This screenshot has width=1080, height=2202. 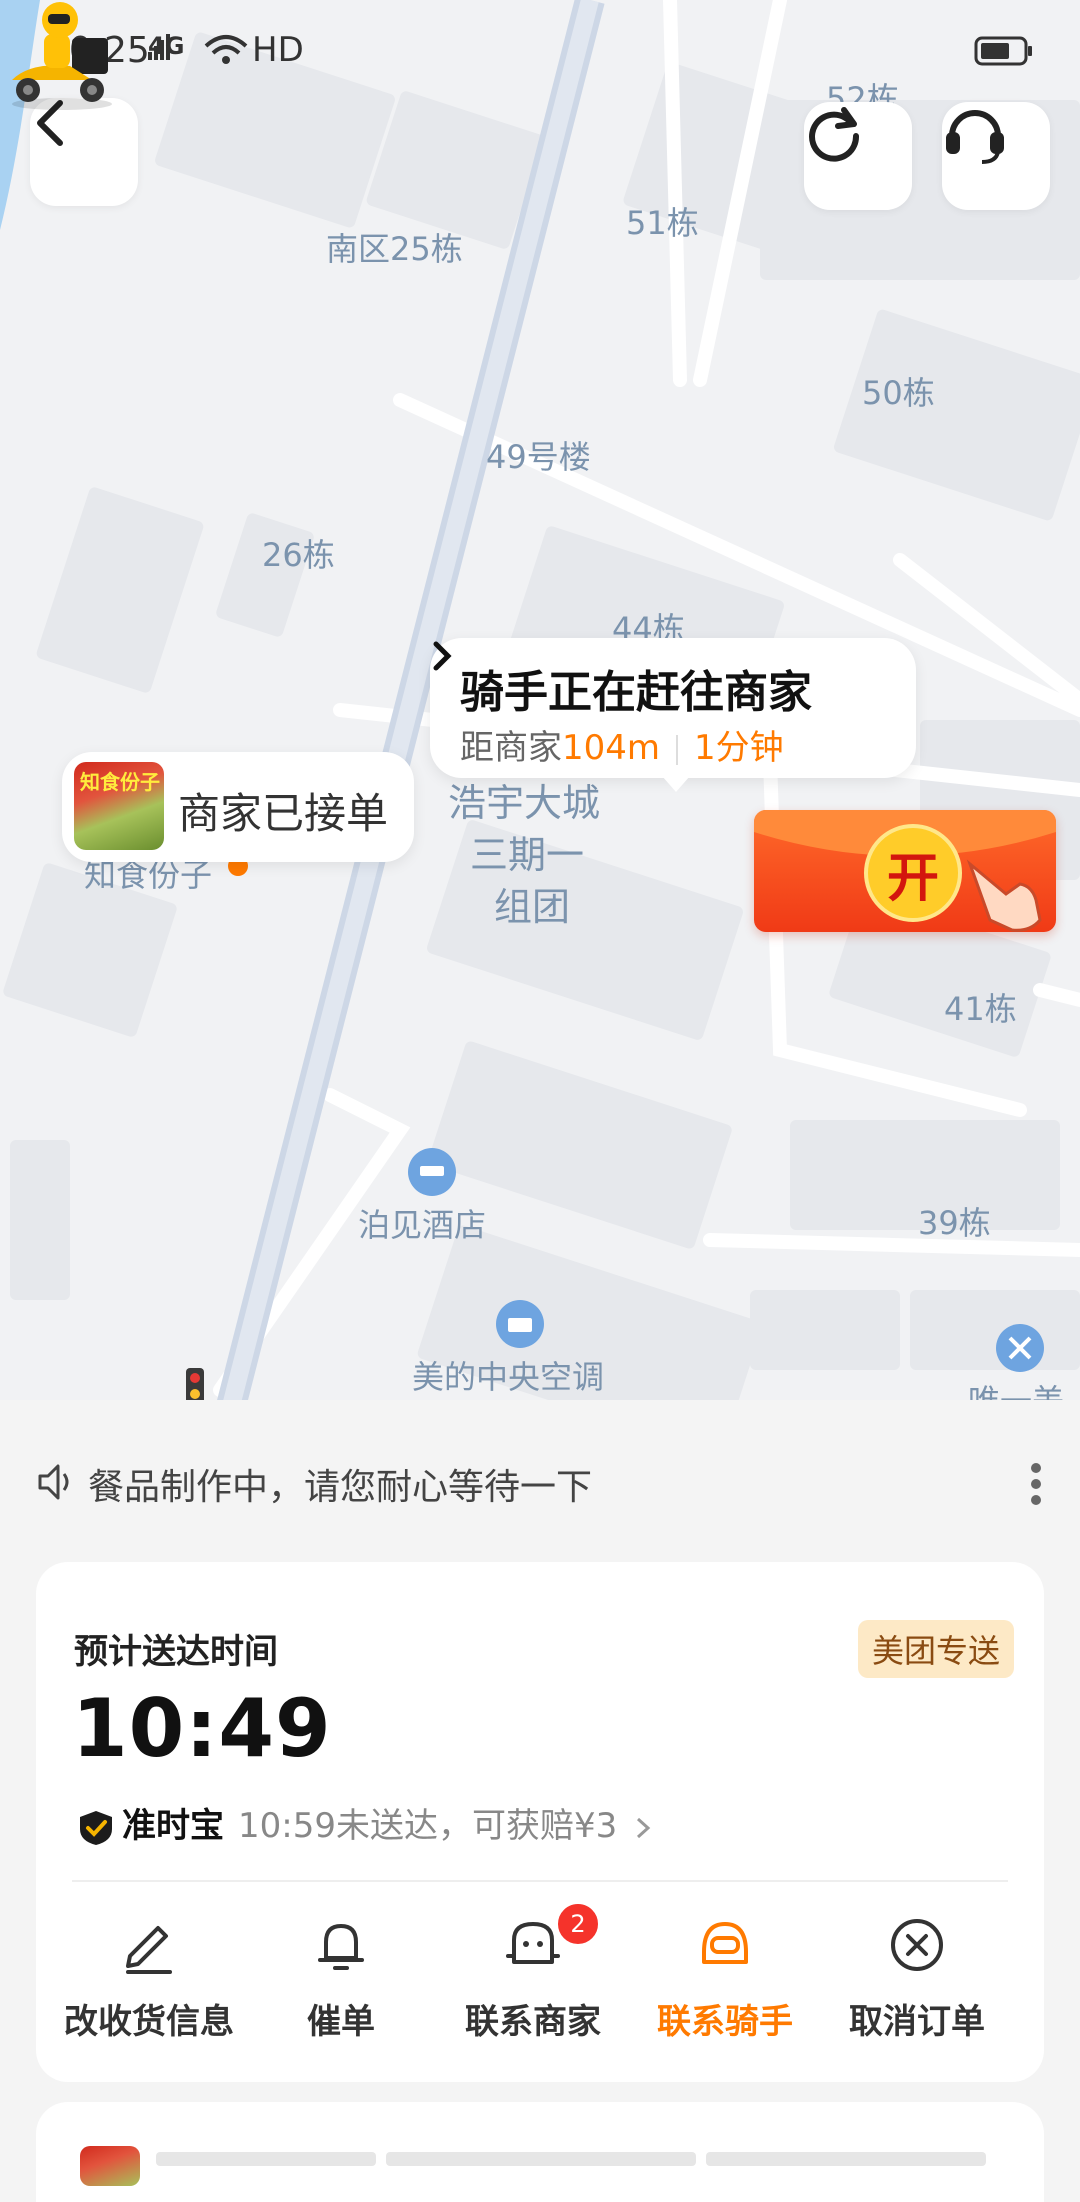 I want to click on building-label: 39栋, so click(x=954, y=1223).